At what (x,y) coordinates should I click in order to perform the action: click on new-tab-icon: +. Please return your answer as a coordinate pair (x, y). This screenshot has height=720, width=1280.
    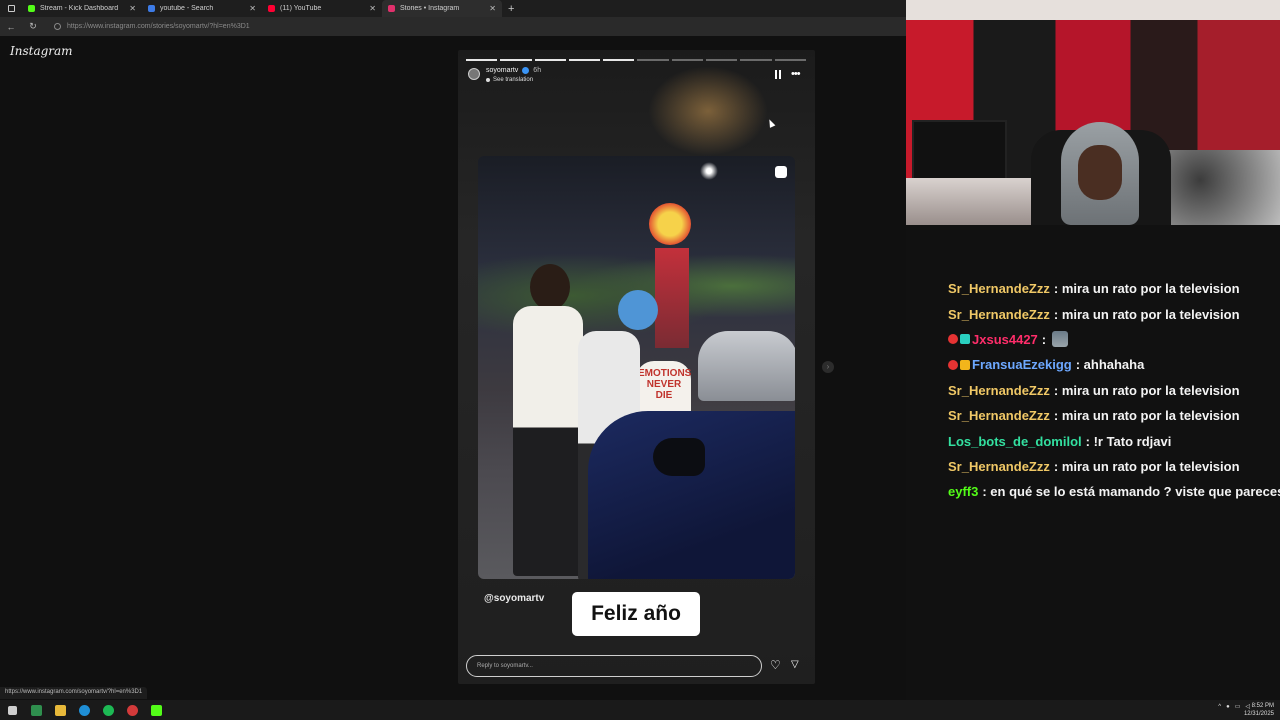
    Looking at the image, I should click on (511, 9).